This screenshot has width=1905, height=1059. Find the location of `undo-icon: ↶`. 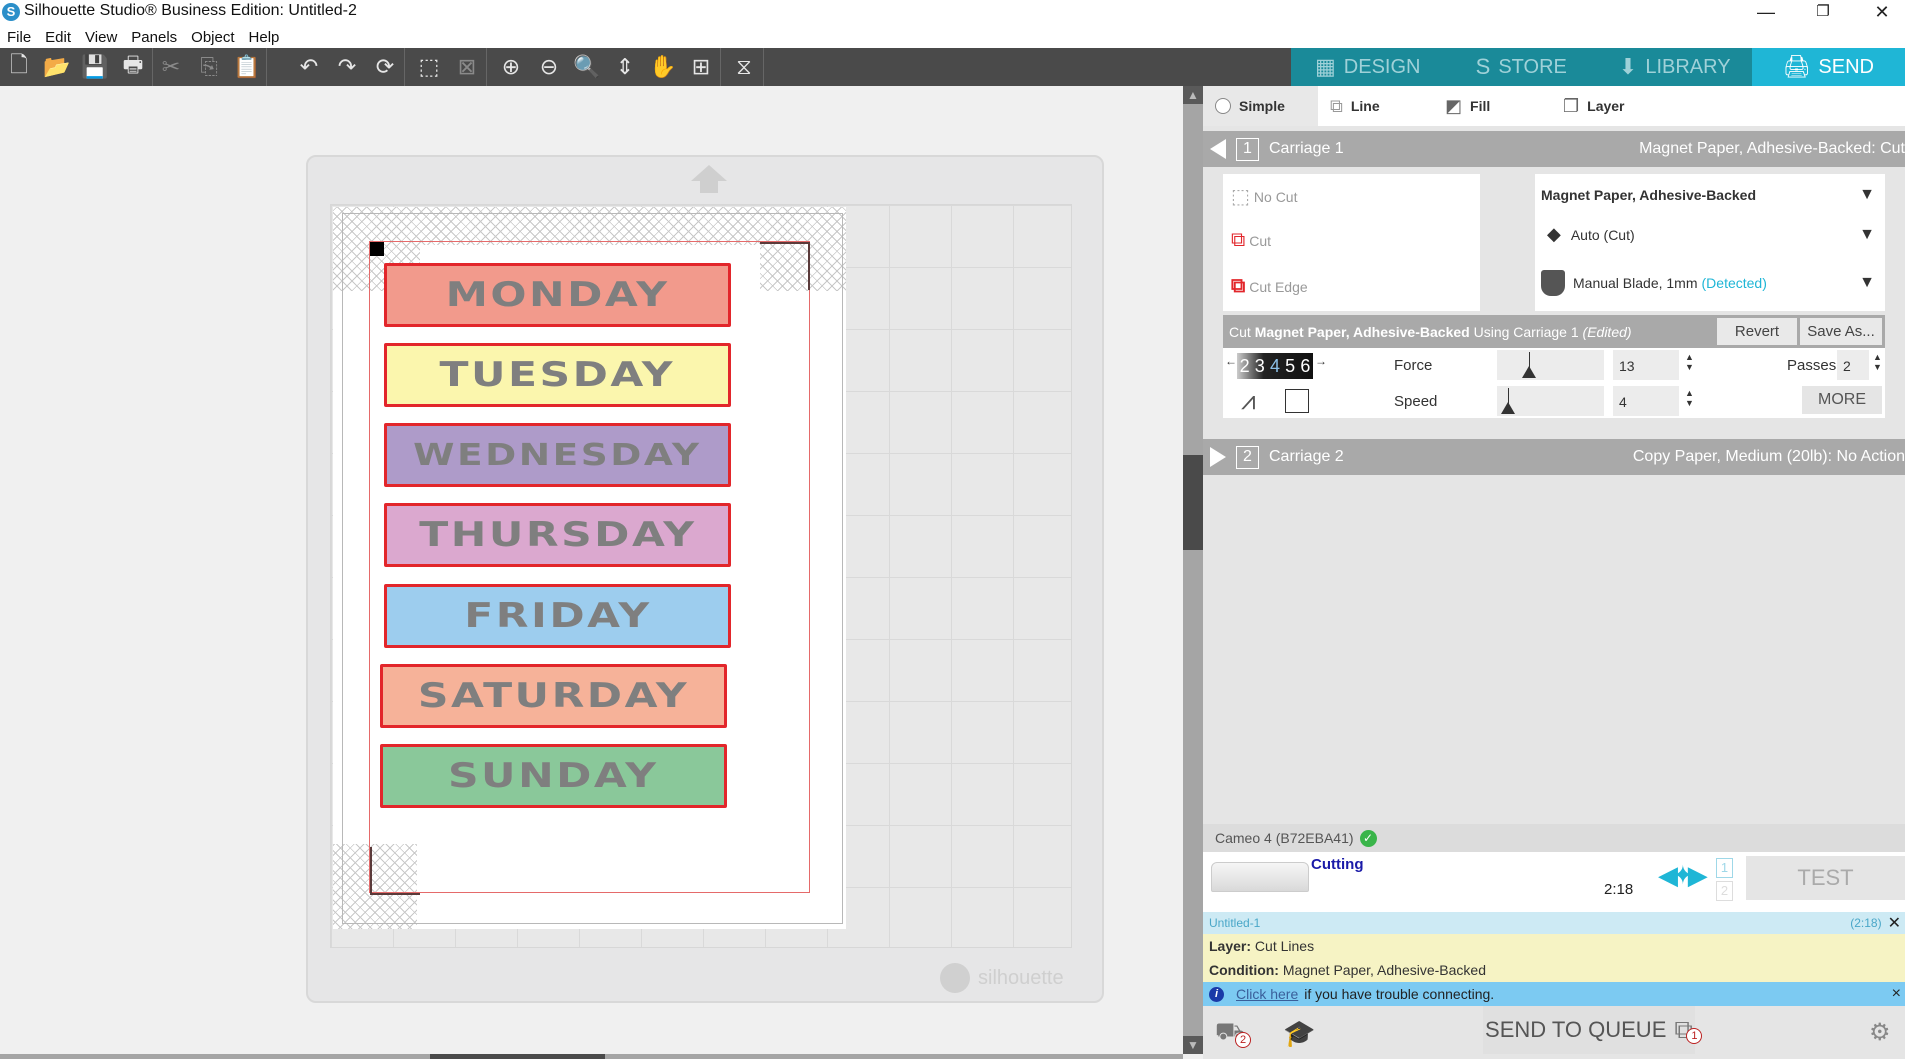

undo-icon: ↶ is located at coordinates (309, 67).